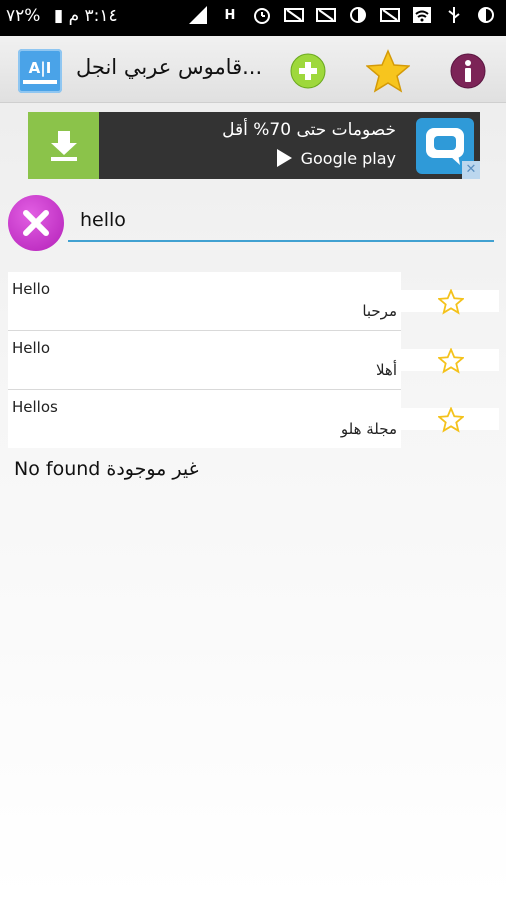  What do you see at coordinates (368, 429) in the screenshot?
I see `result-arabic: مجلة هلو` at bounding box center [368, 429].